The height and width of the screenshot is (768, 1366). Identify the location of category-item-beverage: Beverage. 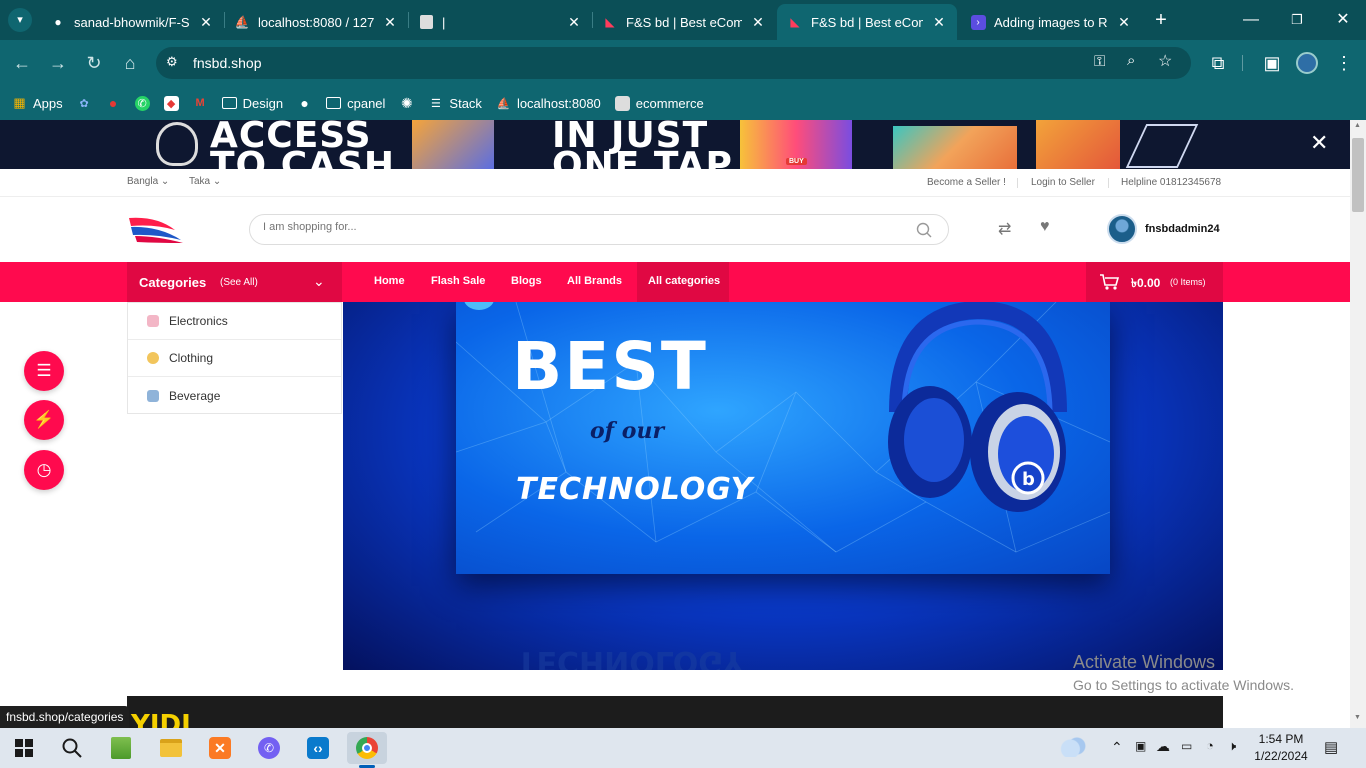
(234, 395).